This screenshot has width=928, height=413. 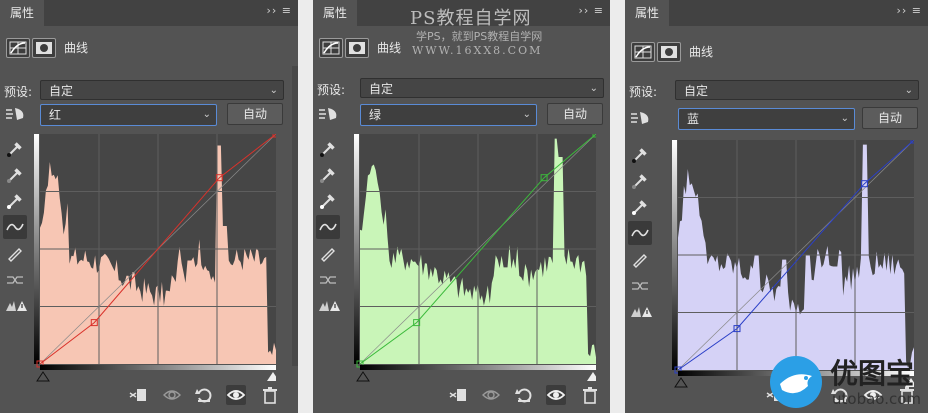 What do you see at coordinates (128, 115) in the screenshot?
I see `channel-dropdown: 红 ⌄` at bounding box center [128, 115].